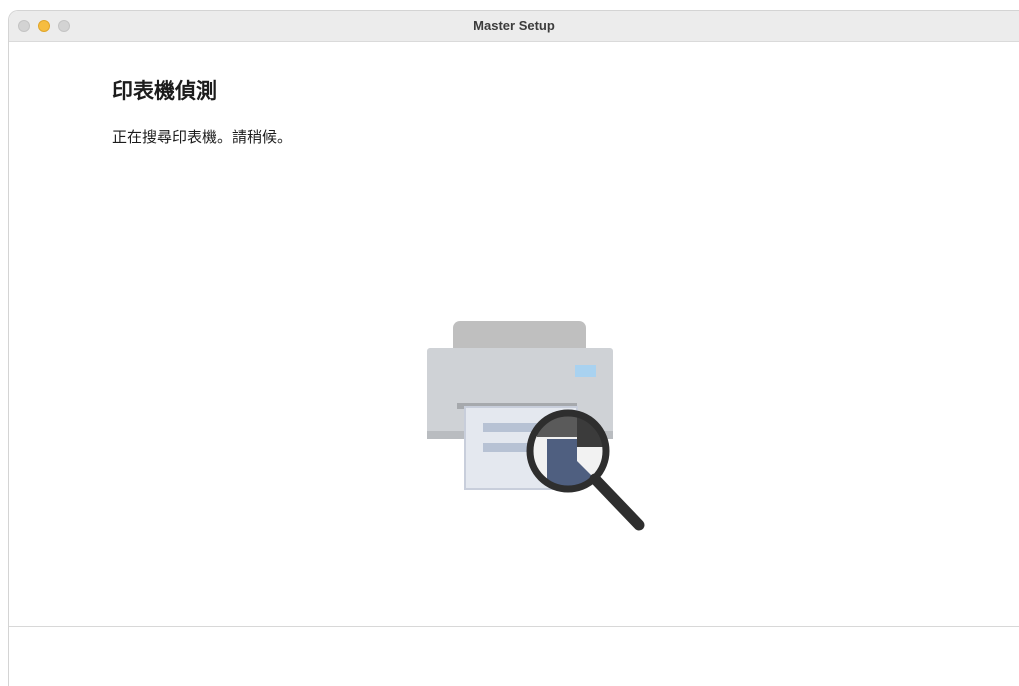  I want to click on status-message: 正在搜尋印表機。請稍候。, so click(202, 137).